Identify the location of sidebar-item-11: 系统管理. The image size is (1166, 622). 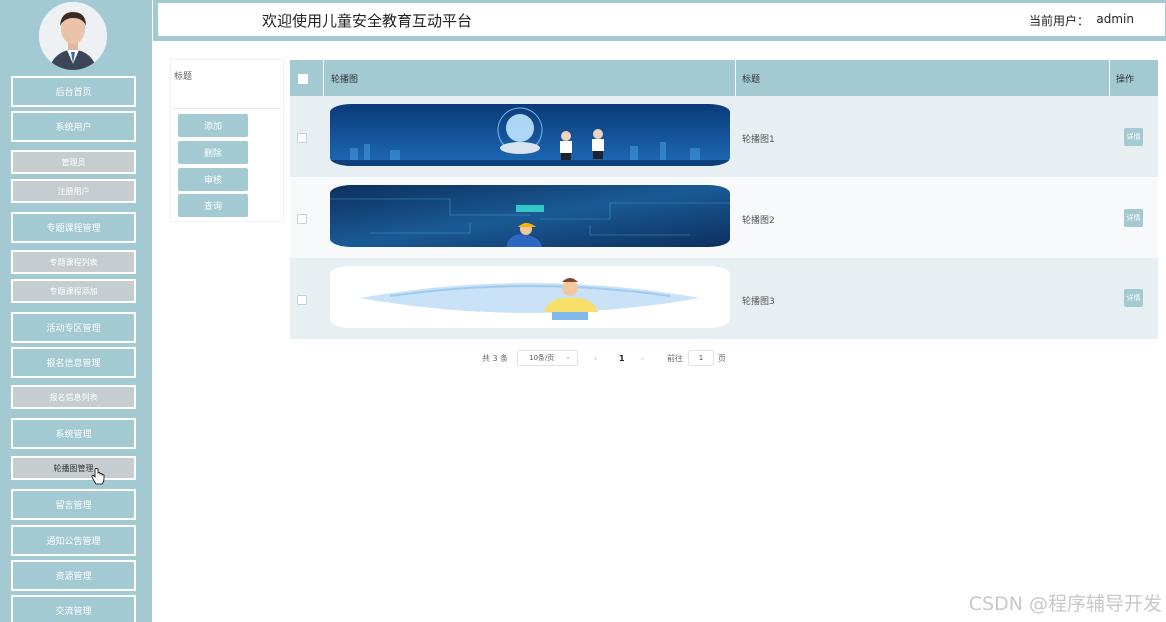
(73, 433).